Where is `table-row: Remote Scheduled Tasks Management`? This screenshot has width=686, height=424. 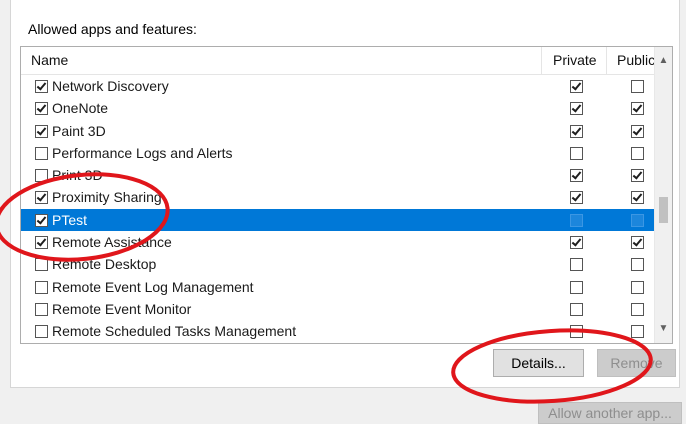 table-row: Remote Scheduled Tasks Management is located at coordinates (338, 331).